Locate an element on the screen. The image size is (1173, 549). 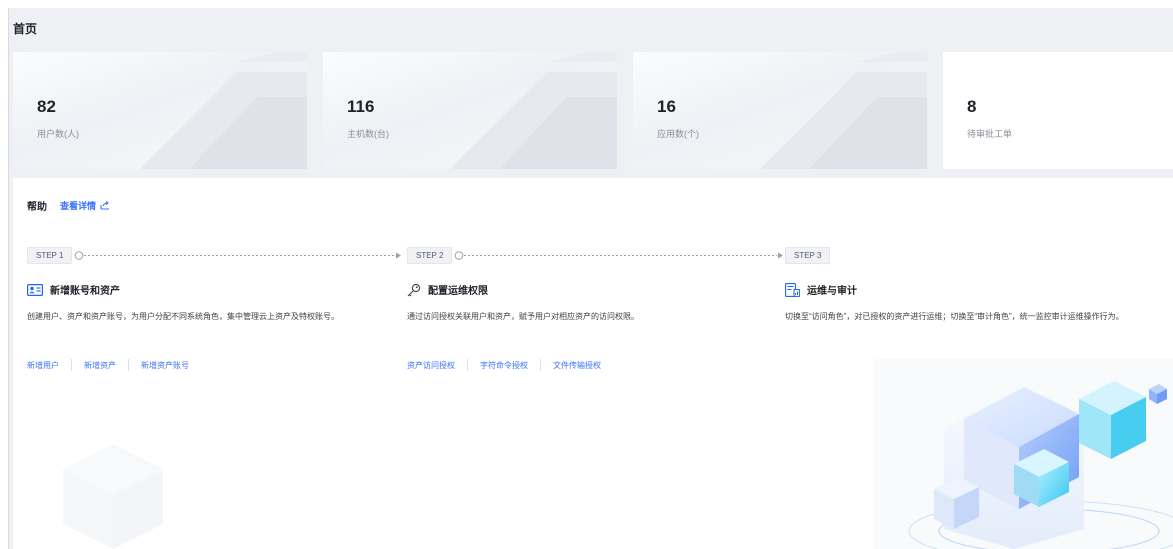
add-user-link: 新增用户 is located at coordinates (43, 365).